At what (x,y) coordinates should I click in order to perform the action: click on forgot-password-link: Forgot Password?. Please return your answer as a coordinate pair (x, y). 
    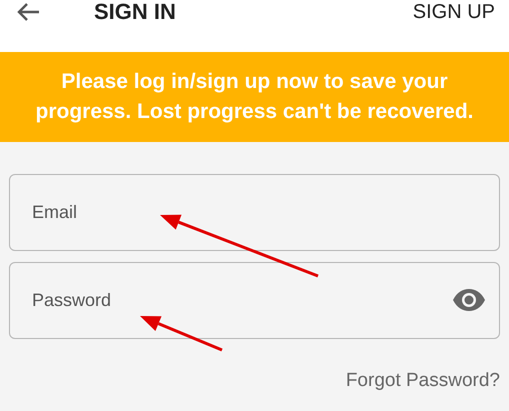
    Looking at the image, I should click on (423, 381).